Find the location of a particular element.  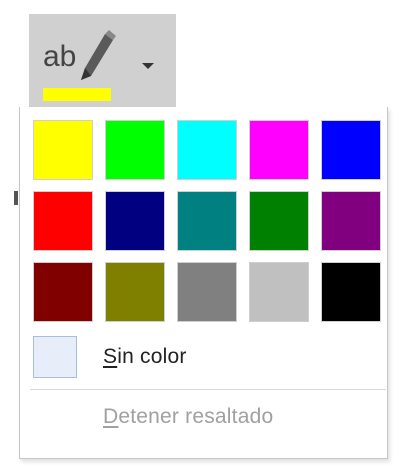

text-highlight-button: ab is located at coordinates (102, 60).